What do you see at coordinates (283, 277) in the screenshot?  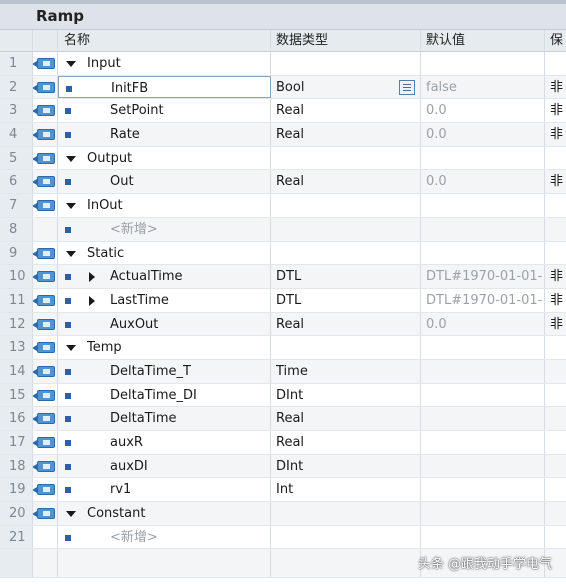 I see `table-row: 10 ActualTime DTL DTL#1970-01-01- 非` at bounding box center [283, 277].